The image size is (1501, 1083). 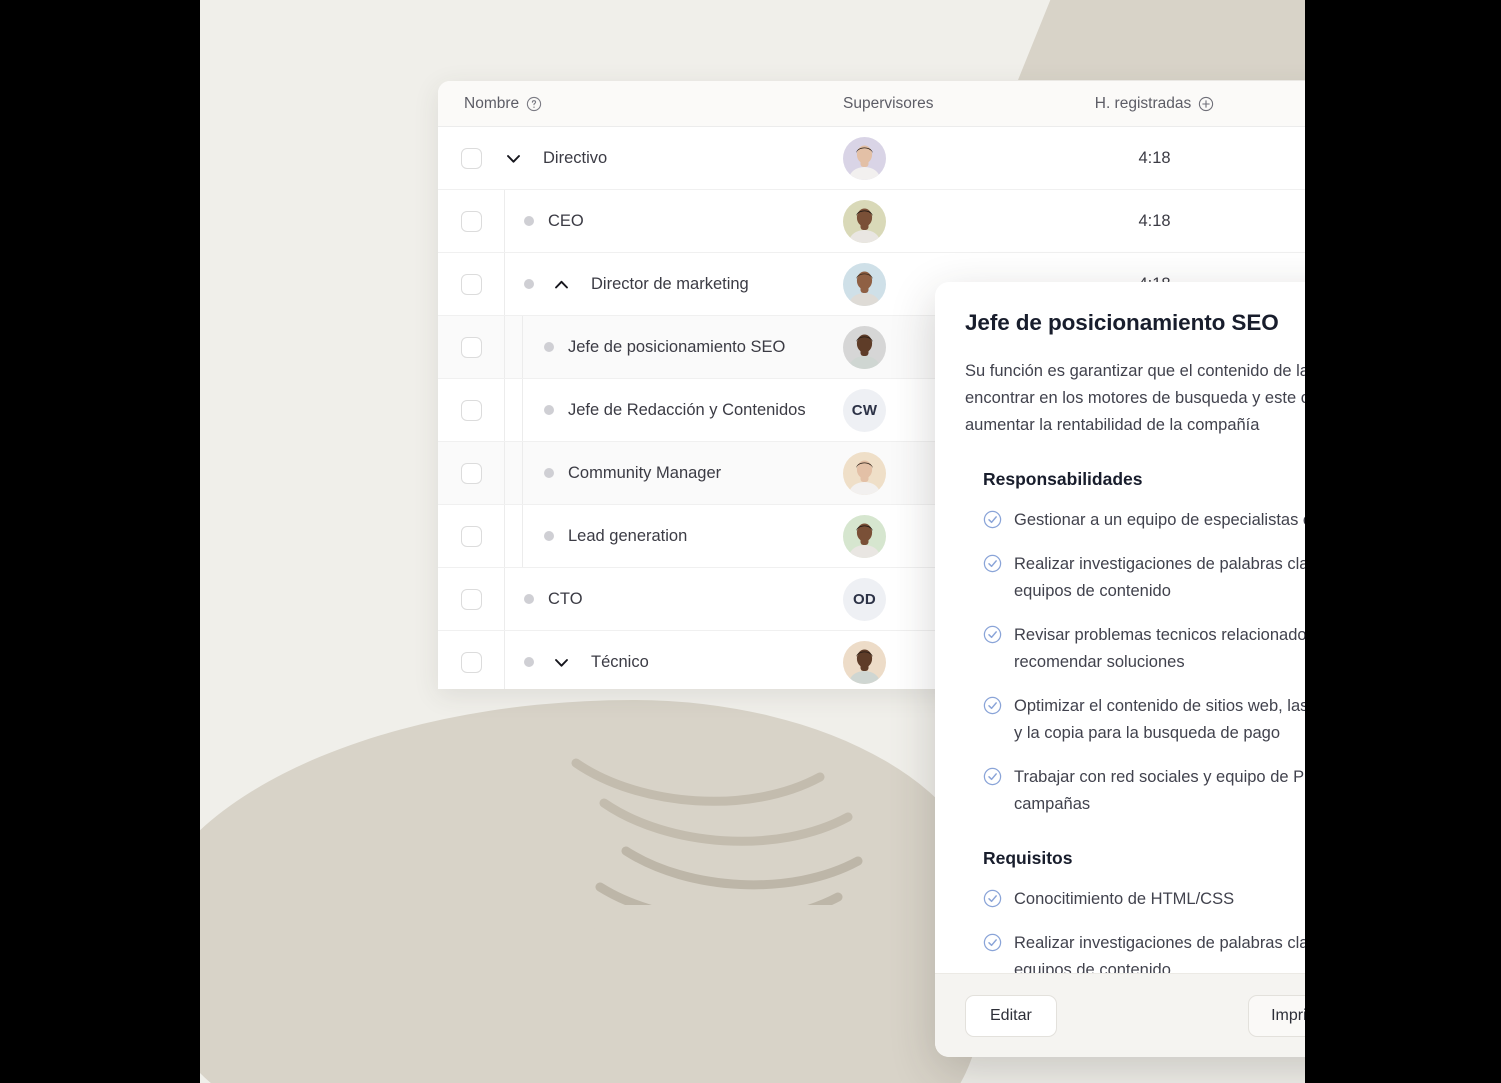 What do you see at coordinates (1143, 103) in the screenshot?
I see `column-header-label: H. registradas` at bounding box center [1143, 103].